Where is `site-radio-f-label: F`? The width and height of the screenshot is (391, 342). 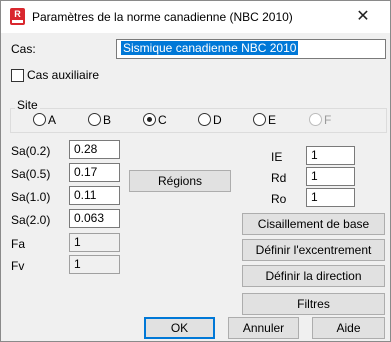
site-radio-f-label: F is located at coordinates (328, 120).